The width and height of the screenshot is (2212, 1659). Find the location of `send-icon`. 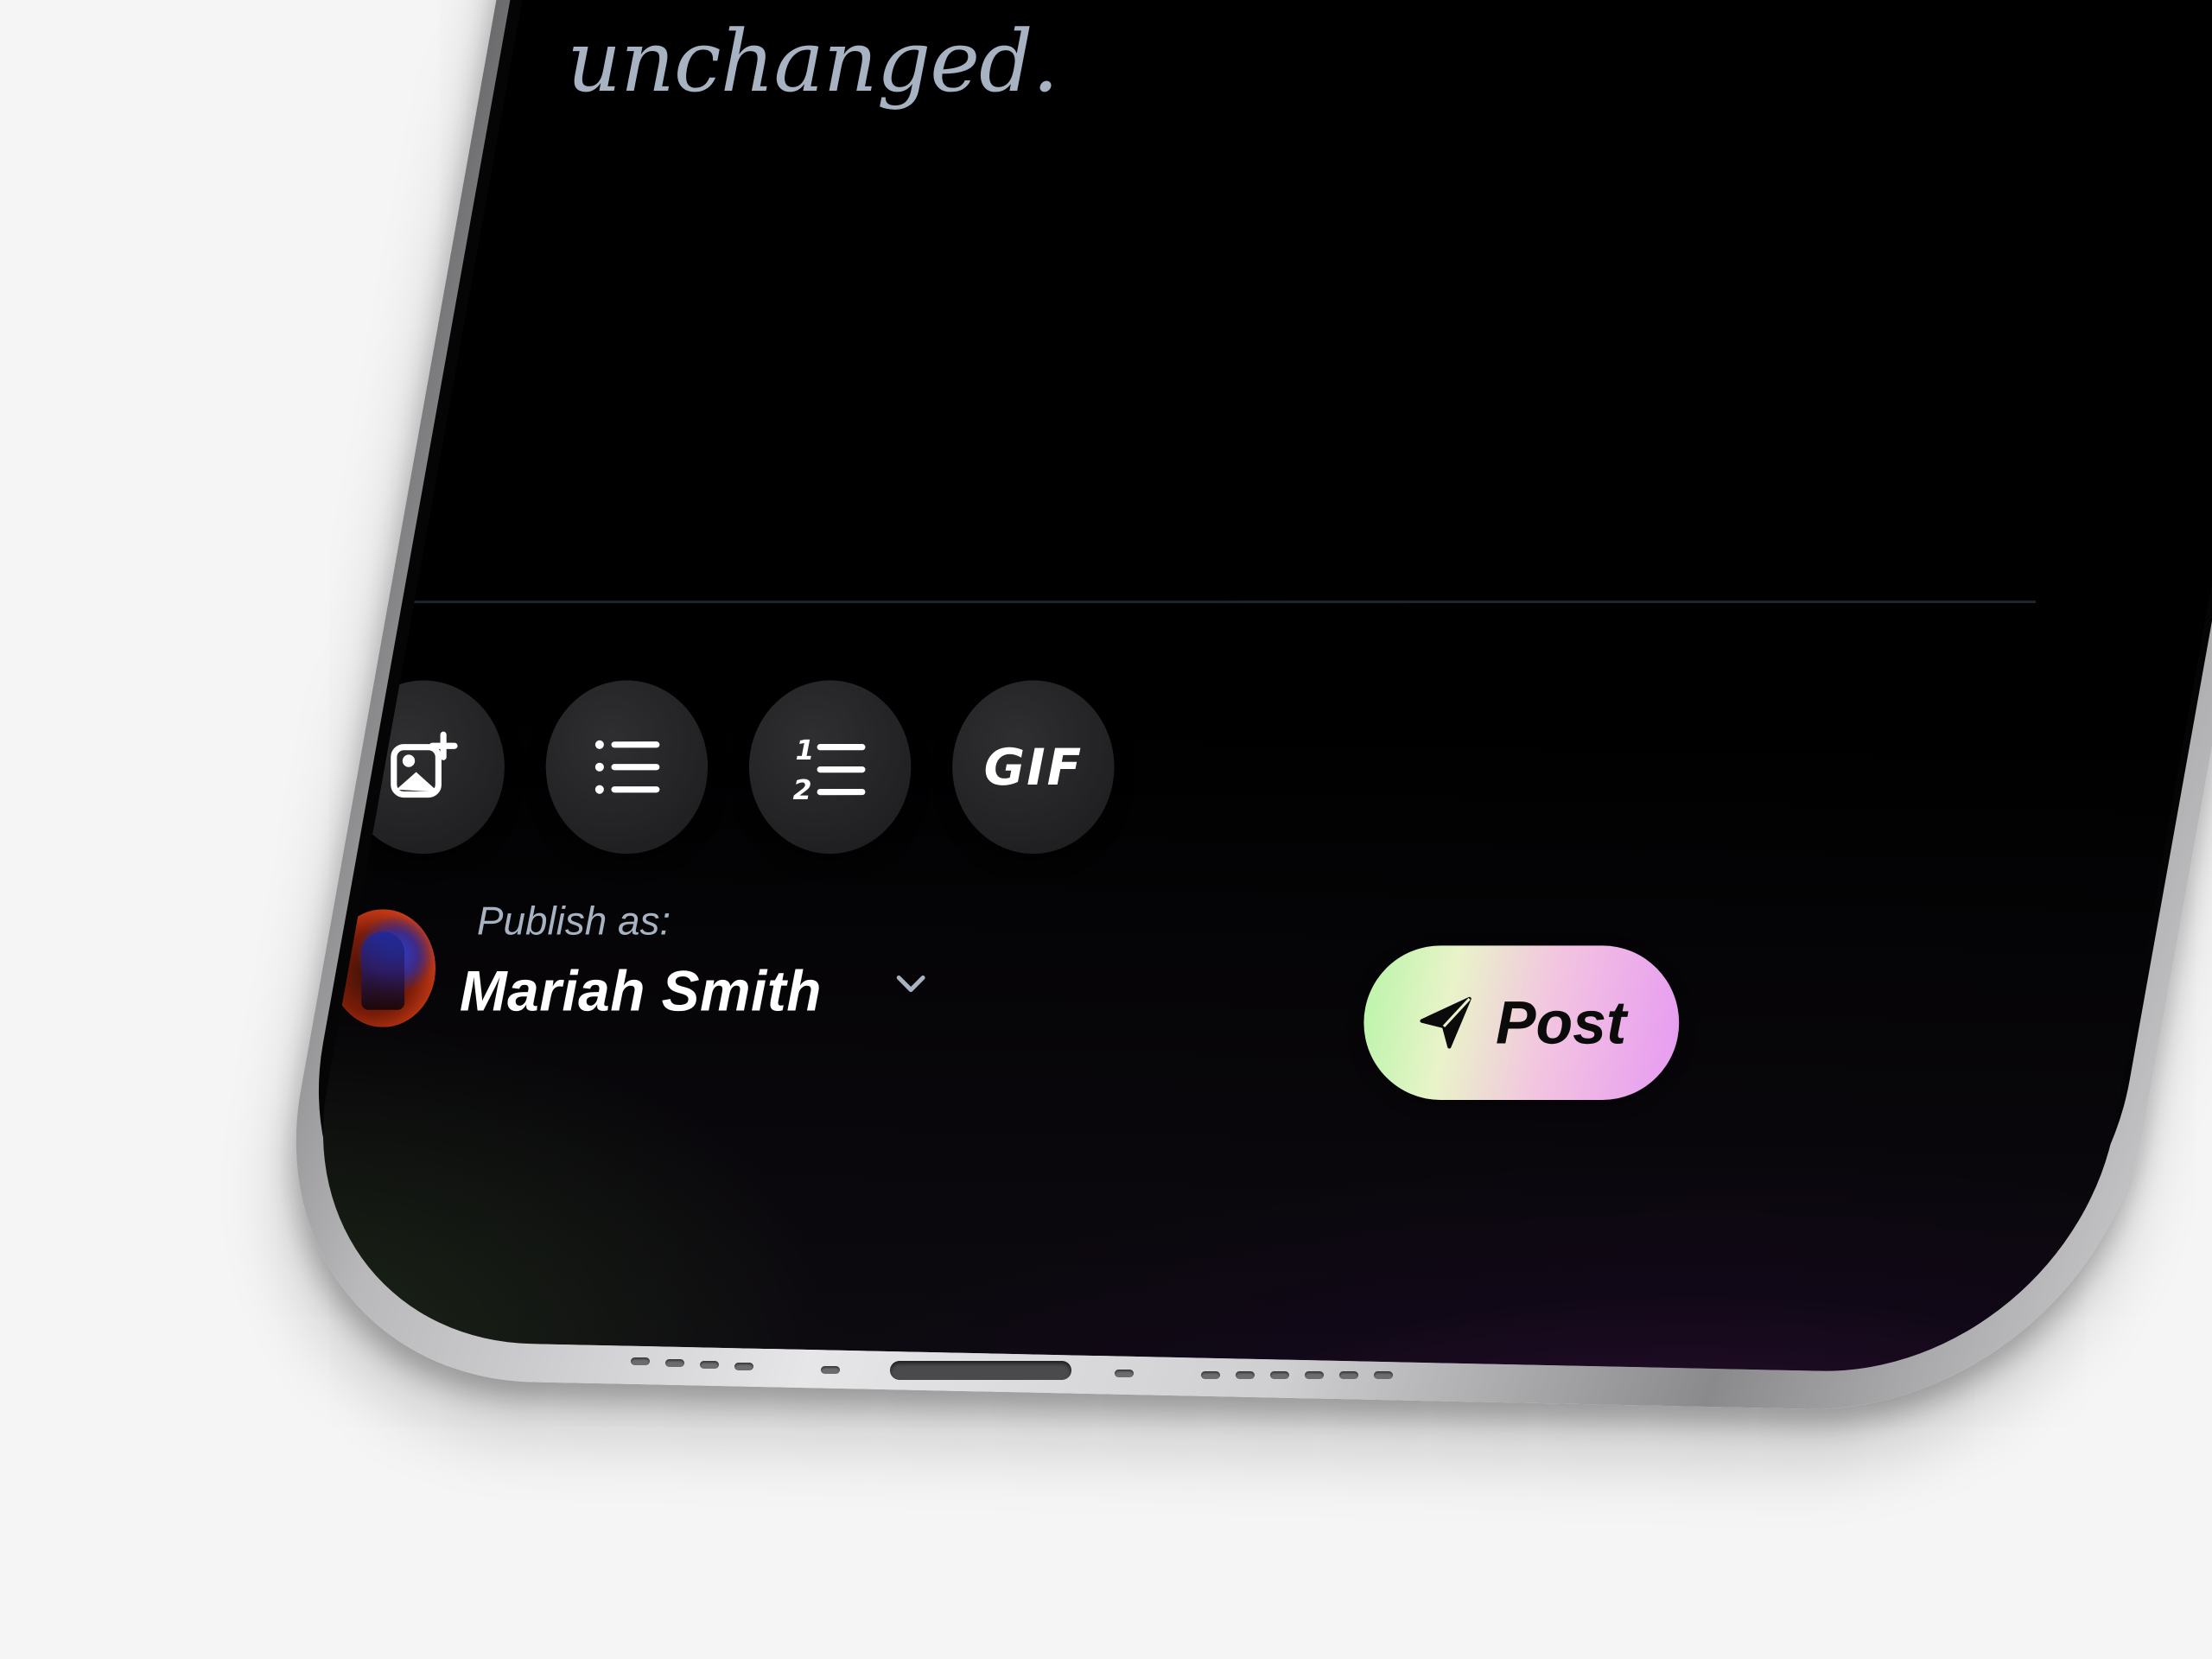

send-icon is located at coordinates (1445, 1022).